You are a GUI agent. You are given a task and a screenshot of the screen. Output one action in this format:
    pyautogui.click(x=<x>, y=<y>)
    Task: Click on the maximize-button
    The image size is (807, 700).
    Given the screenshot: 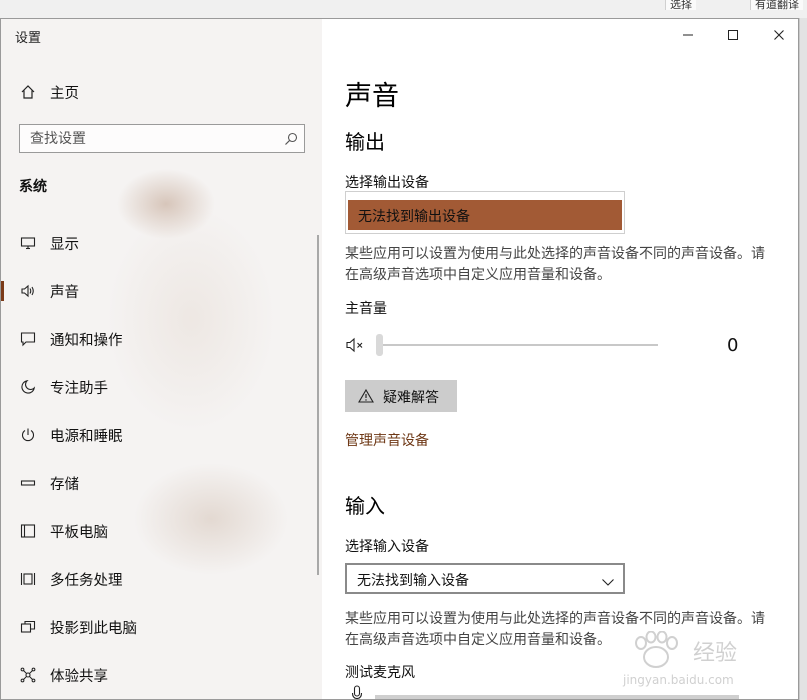 What is the action you would take?
    pyautogui.click(x=733, y=35)
    